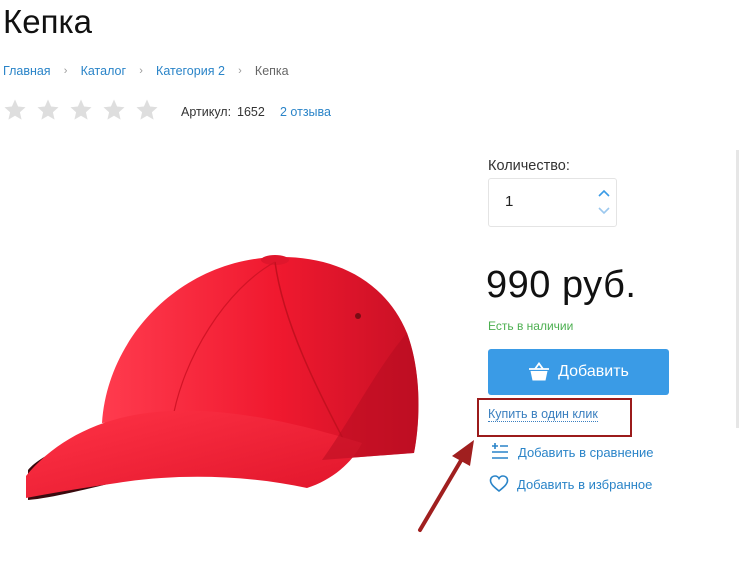  What do you see at coordinates (585, 484) in the screenshot?
I see `add-to-favorites-label: Добавить в избранное` at bounding box center [585, 484].